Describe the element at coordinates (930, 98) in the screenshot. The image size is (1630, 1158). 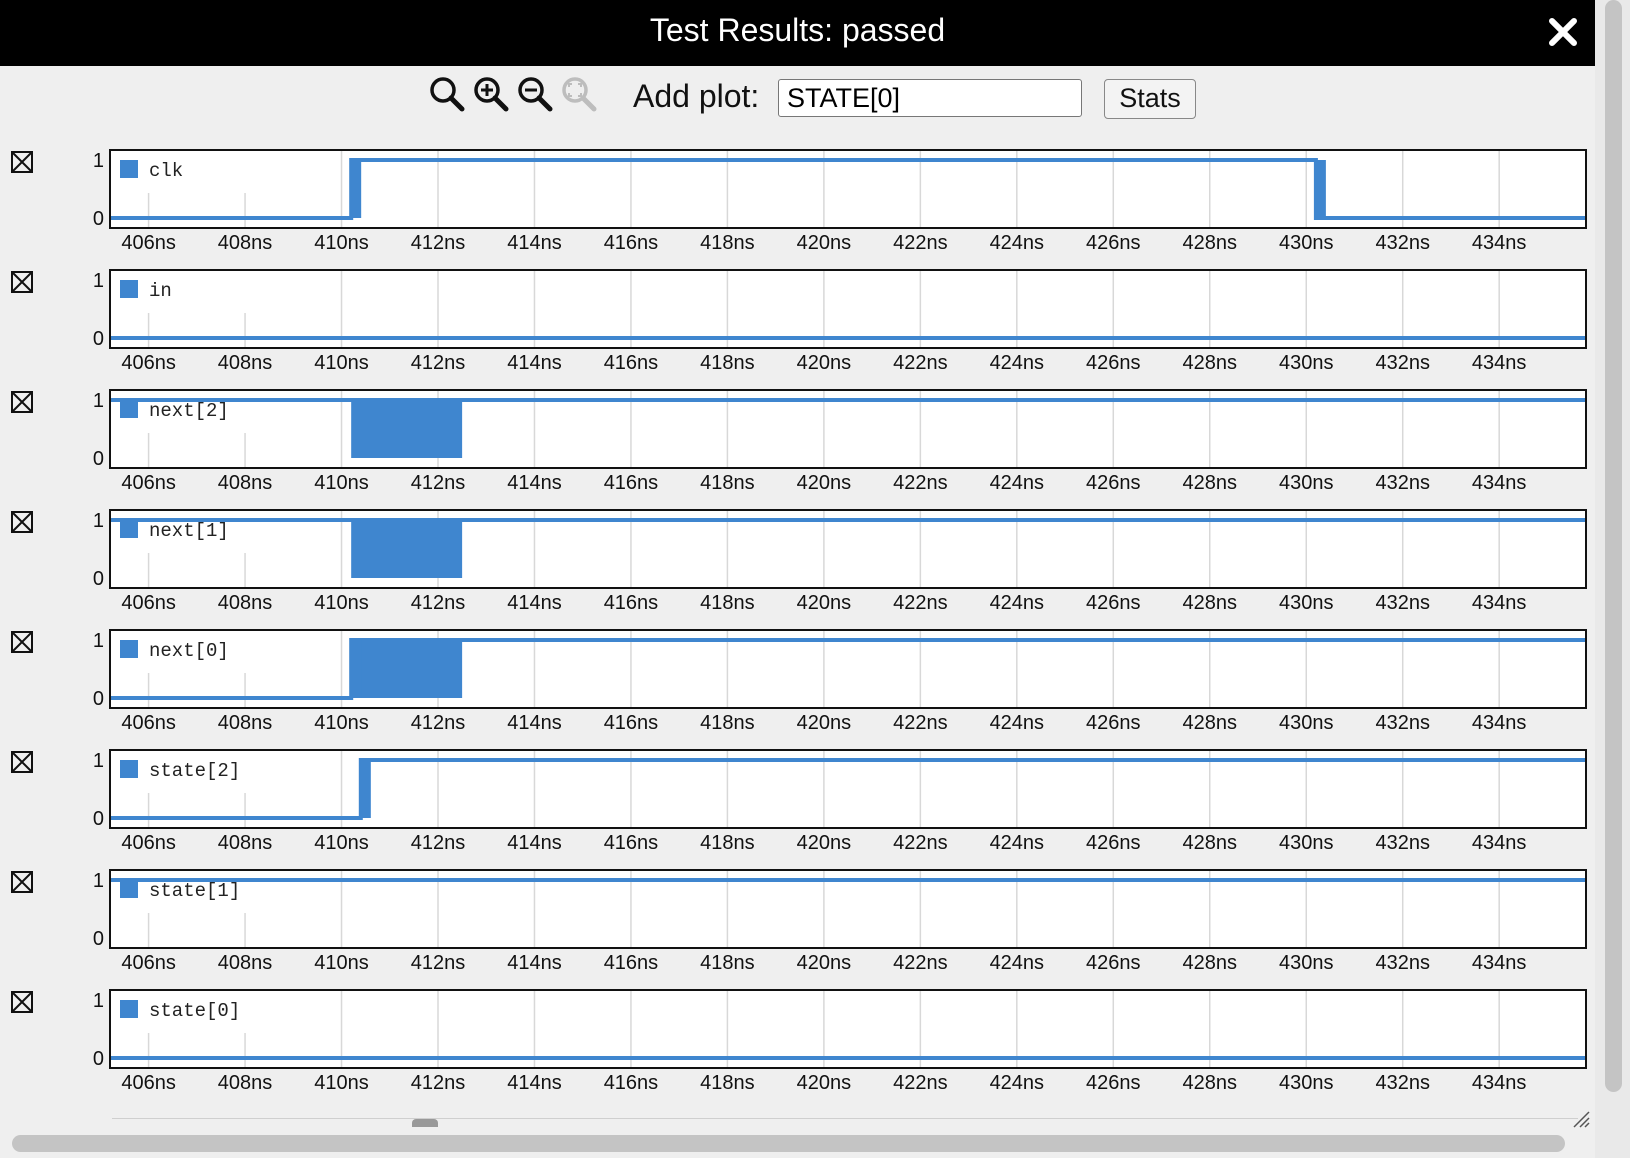
I see `add-plot-input` at that location.